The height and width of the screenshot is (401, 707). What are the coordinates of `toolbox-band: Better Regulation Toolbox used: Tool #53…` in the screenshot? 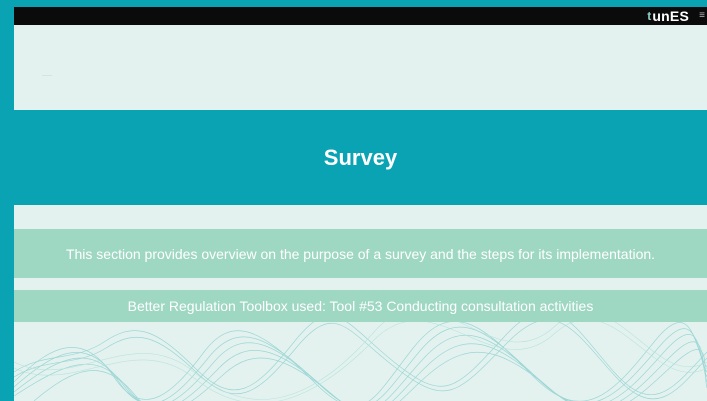 It's located at (360, 306).